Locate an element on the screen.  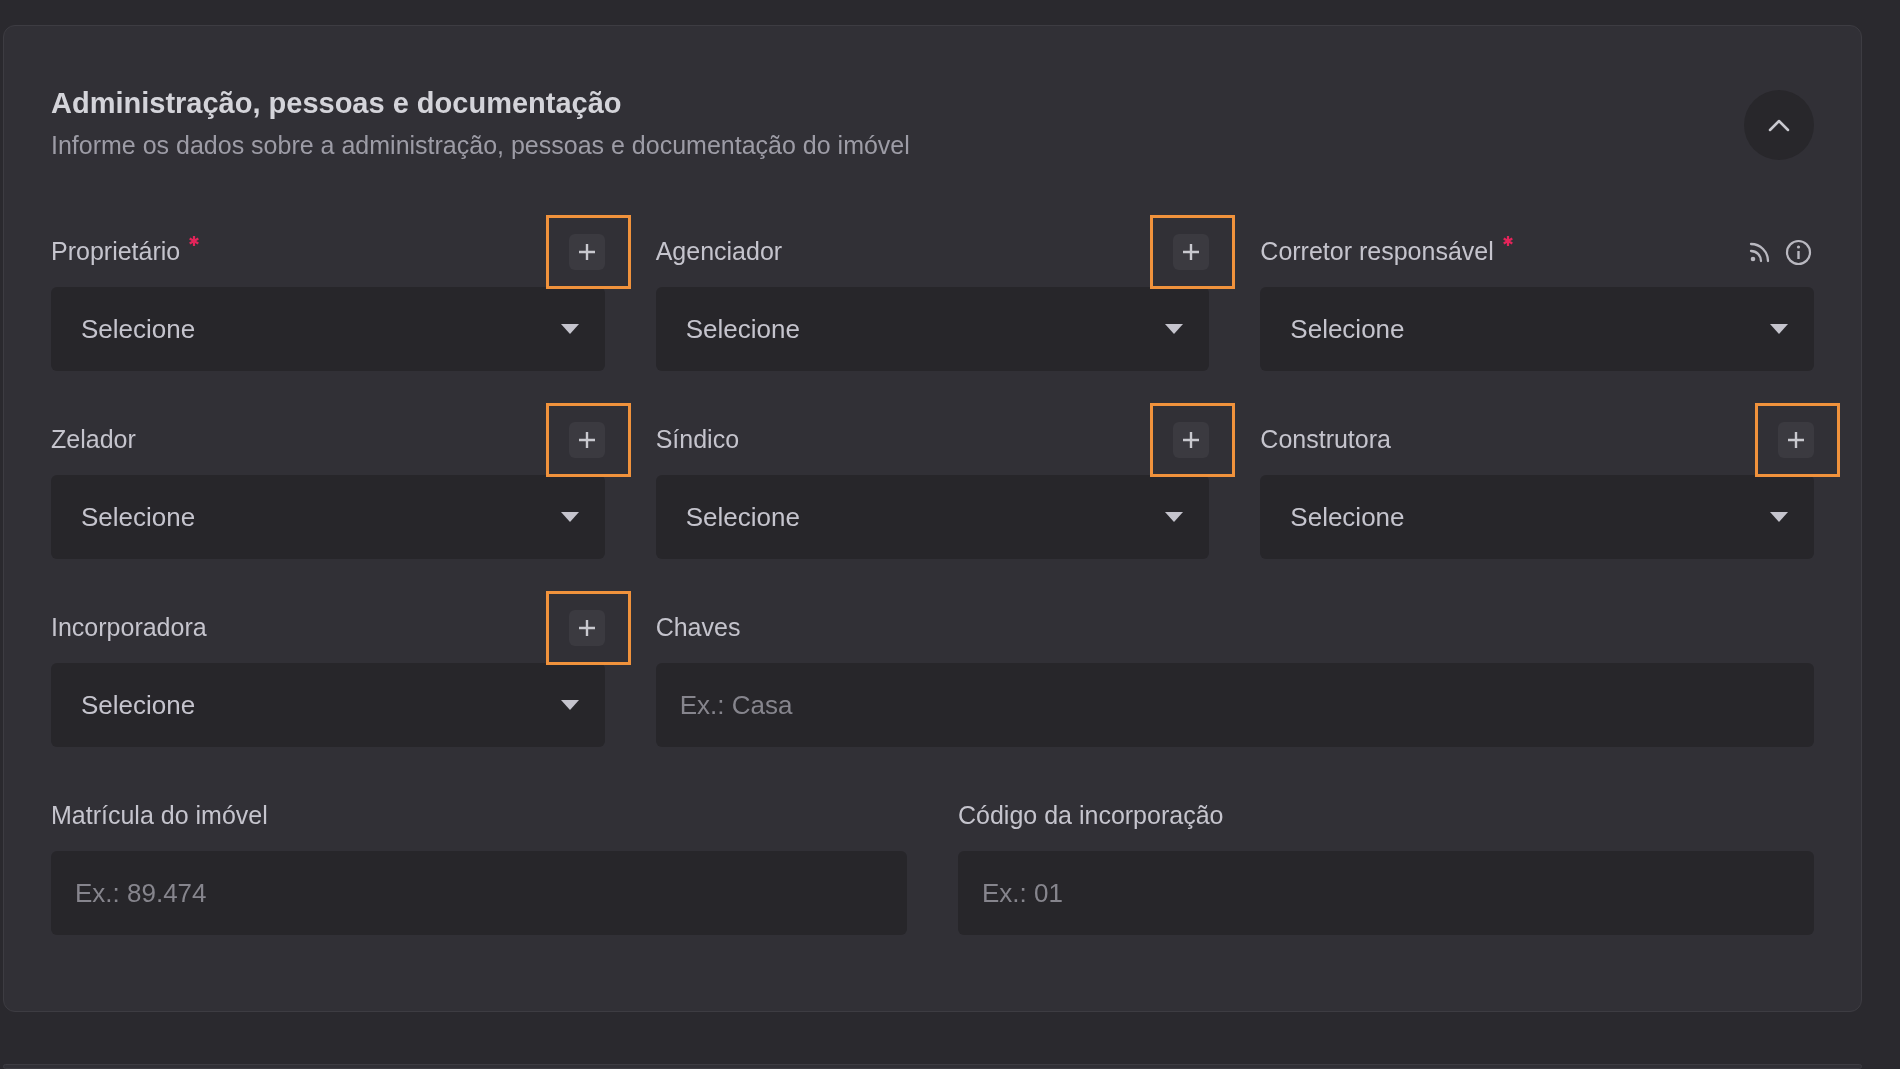
field-label: Síndico is located at coordinates (697, 440).